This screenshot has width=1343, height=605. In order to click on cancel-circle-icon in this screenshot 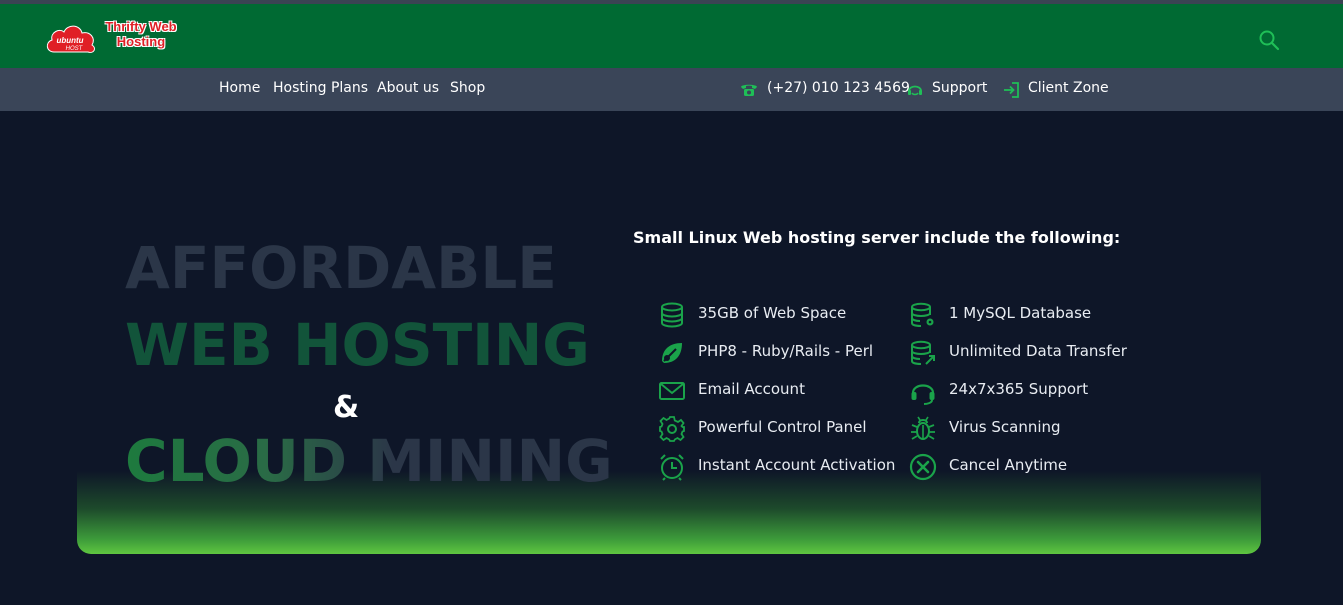, I will do `click(923, 467)`.